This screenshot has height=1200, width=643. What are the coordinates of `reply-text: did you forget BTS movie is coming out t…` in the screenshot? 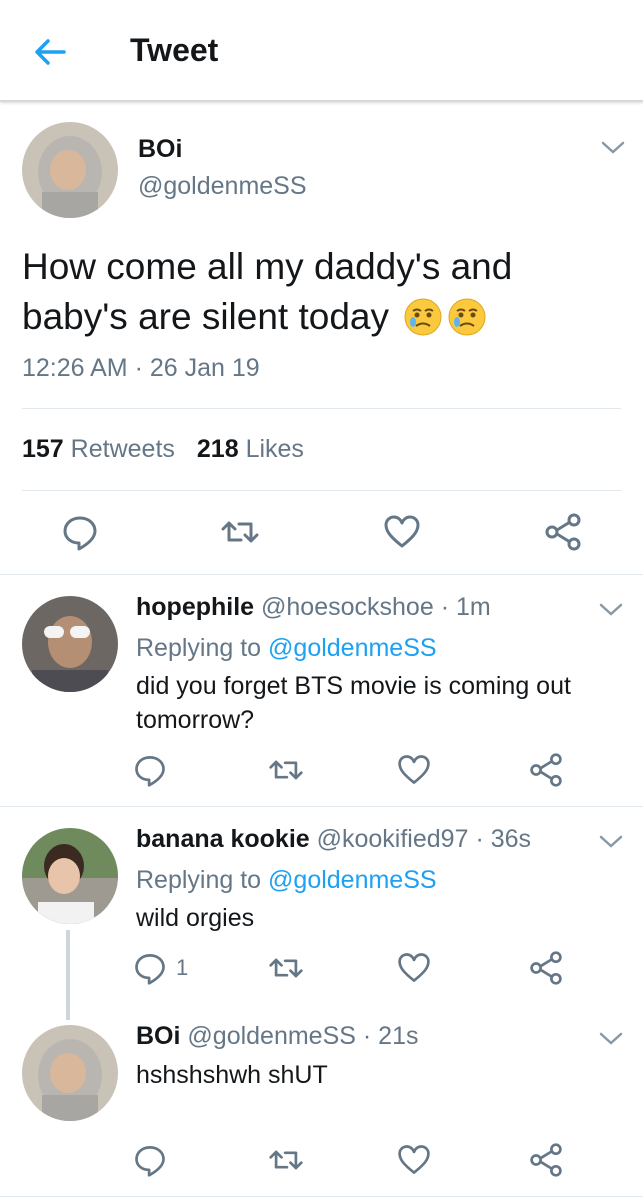 It's located at (353, 703).